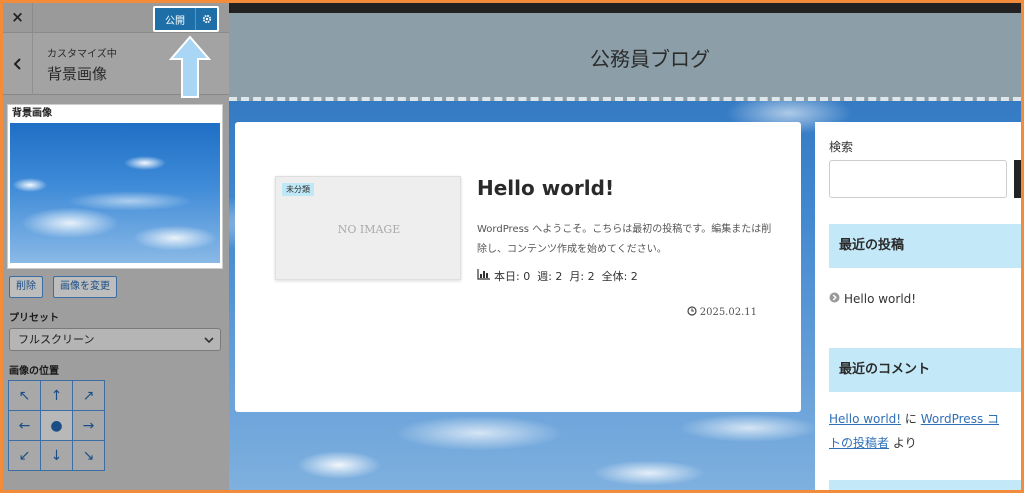 This screenshot has height=493, width=1024. What do you see at coordinates (925, 246) in the screenshot?
I see `recent-posts-heading: 最近の投稿` at bounding box center [925, 246].